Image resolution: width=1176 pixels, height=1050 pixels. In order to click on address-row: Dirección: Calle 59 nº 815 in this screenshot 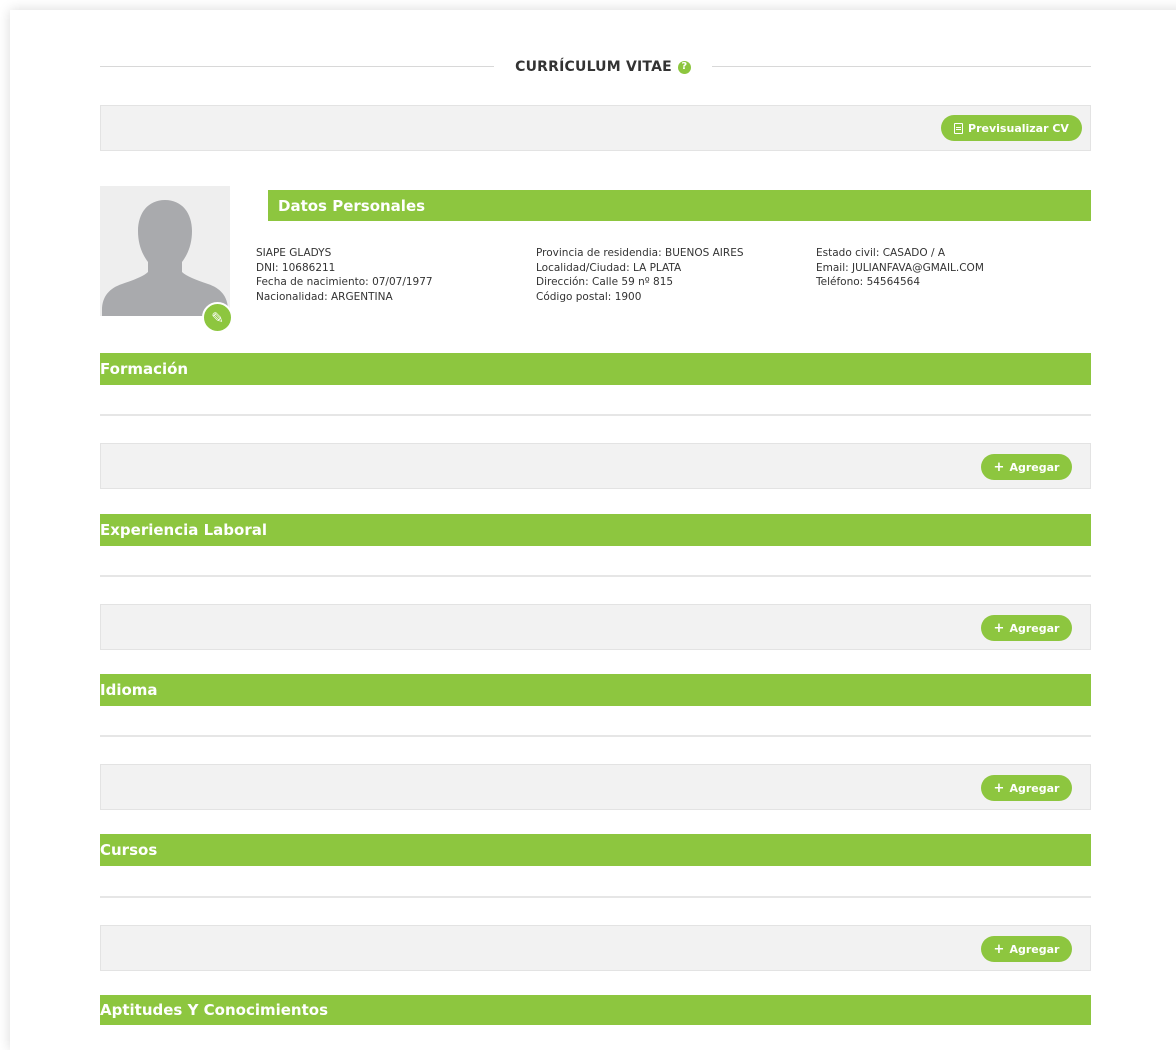, I will do `click(605, 282)`.